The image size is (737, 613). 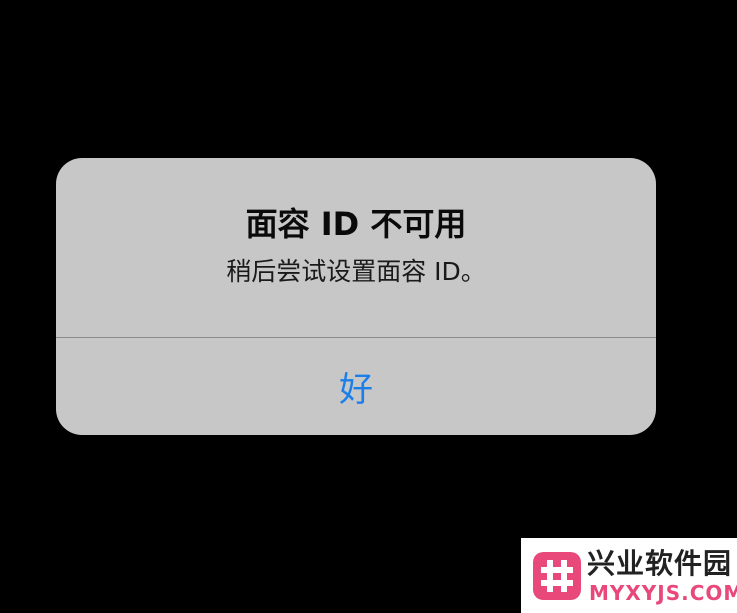 I want to click on alert-title: 面容 ID 不可用, so click(x=356, y=224).